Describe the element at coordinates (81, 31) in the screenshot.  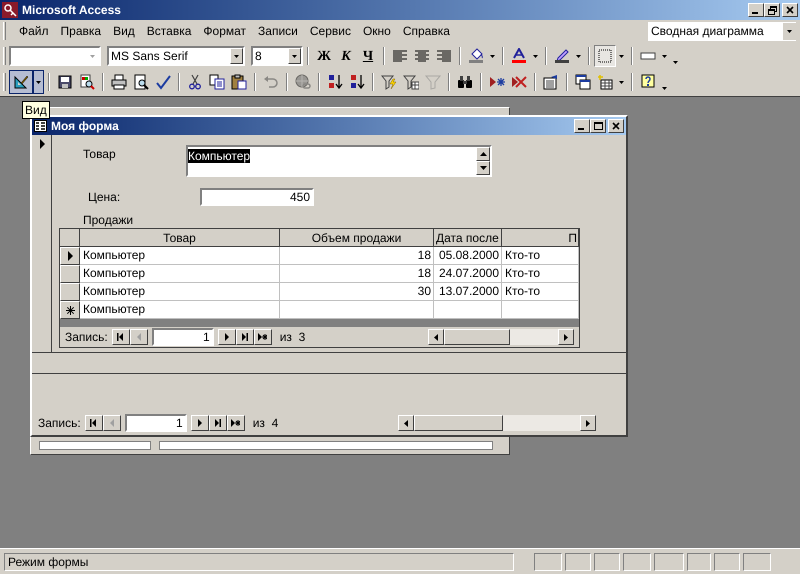
I see `menu-item: Правка` at that location.